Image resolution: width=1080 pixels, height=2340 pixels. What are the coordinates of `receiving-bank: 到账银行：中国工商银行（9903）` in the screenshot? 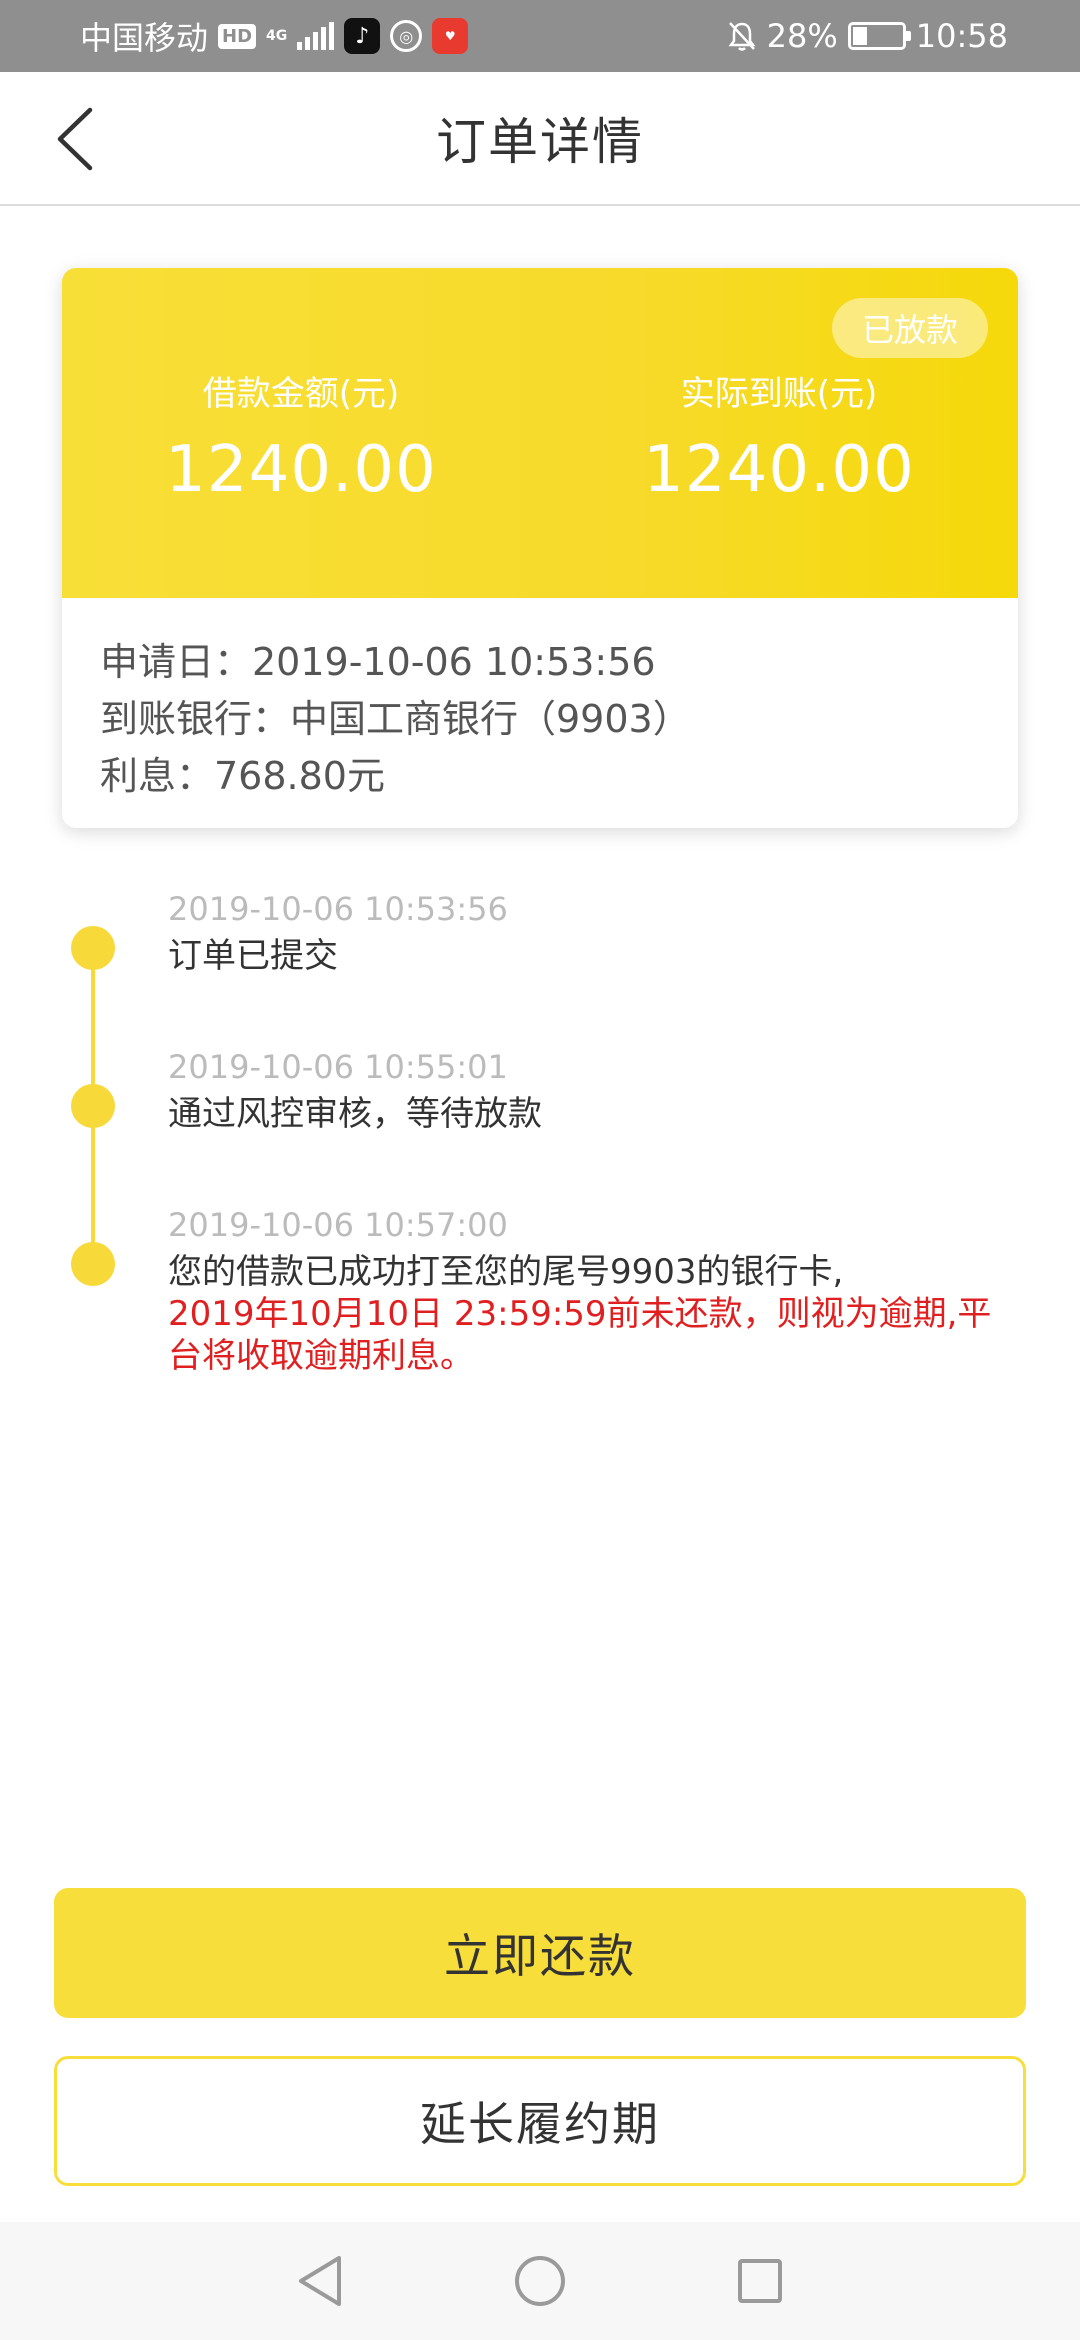 It's located at (395, 719).